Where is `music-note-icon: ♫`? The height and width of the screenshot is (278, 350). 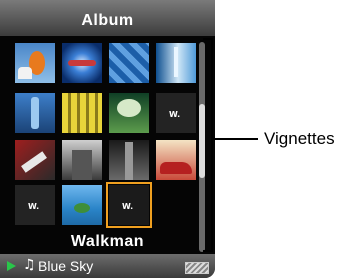
music-note-icon: ♫ is located at coordinates (29, 265).